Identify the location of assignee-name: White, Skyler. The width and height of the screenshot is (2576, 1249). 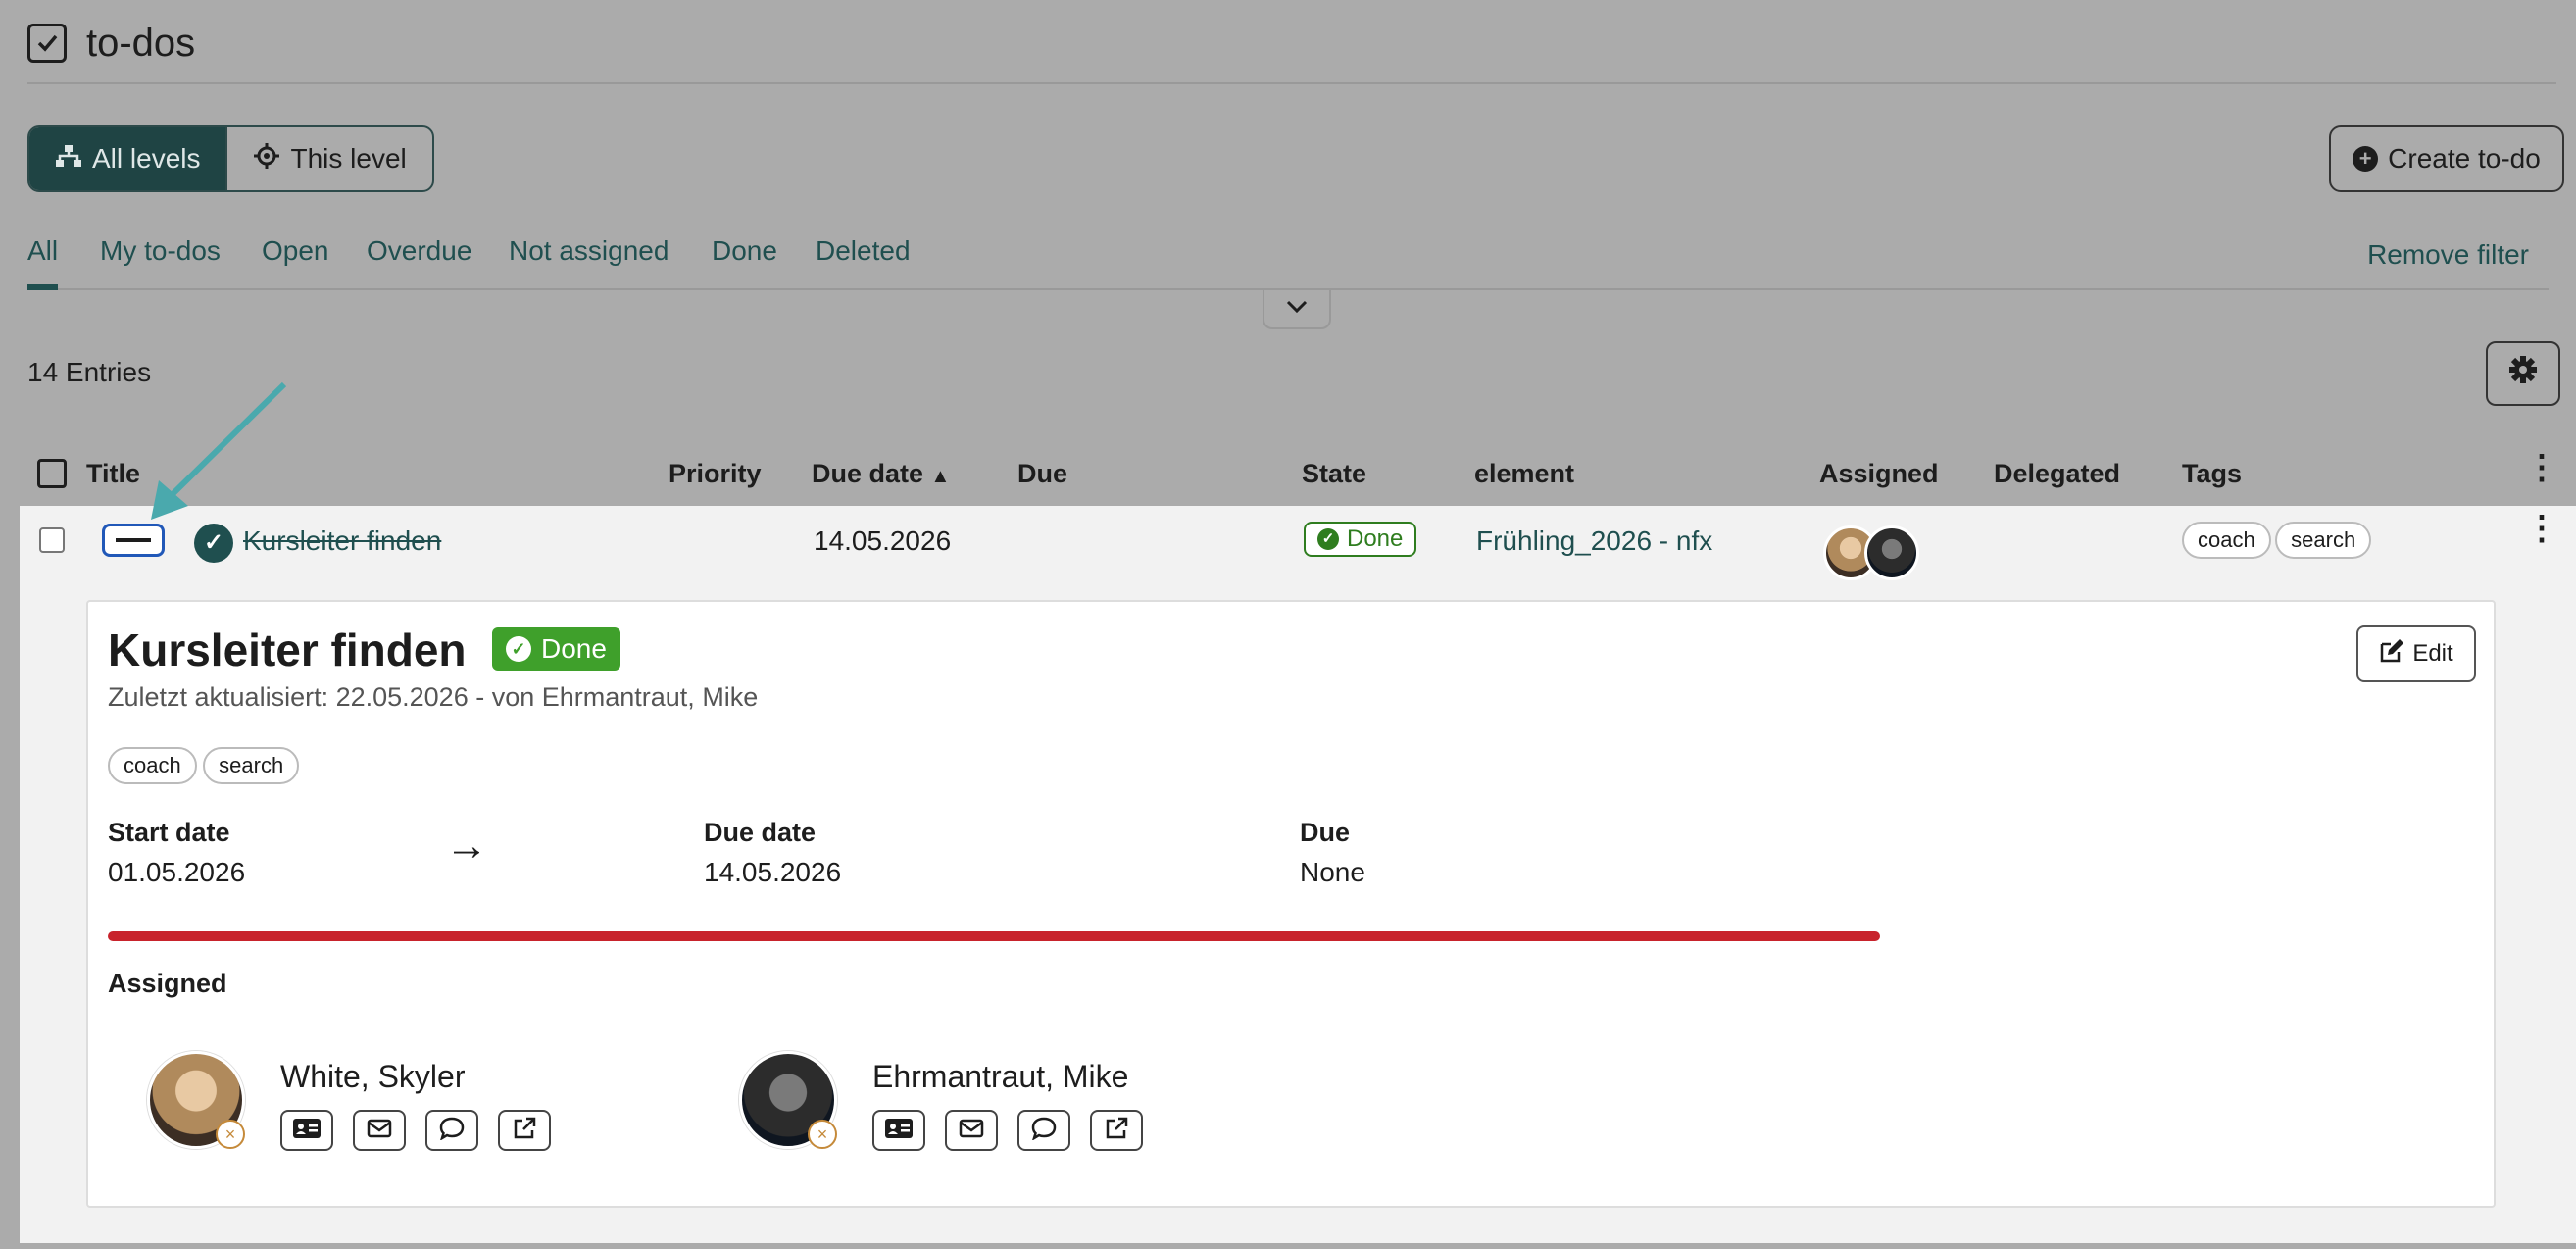
(373, 1076).